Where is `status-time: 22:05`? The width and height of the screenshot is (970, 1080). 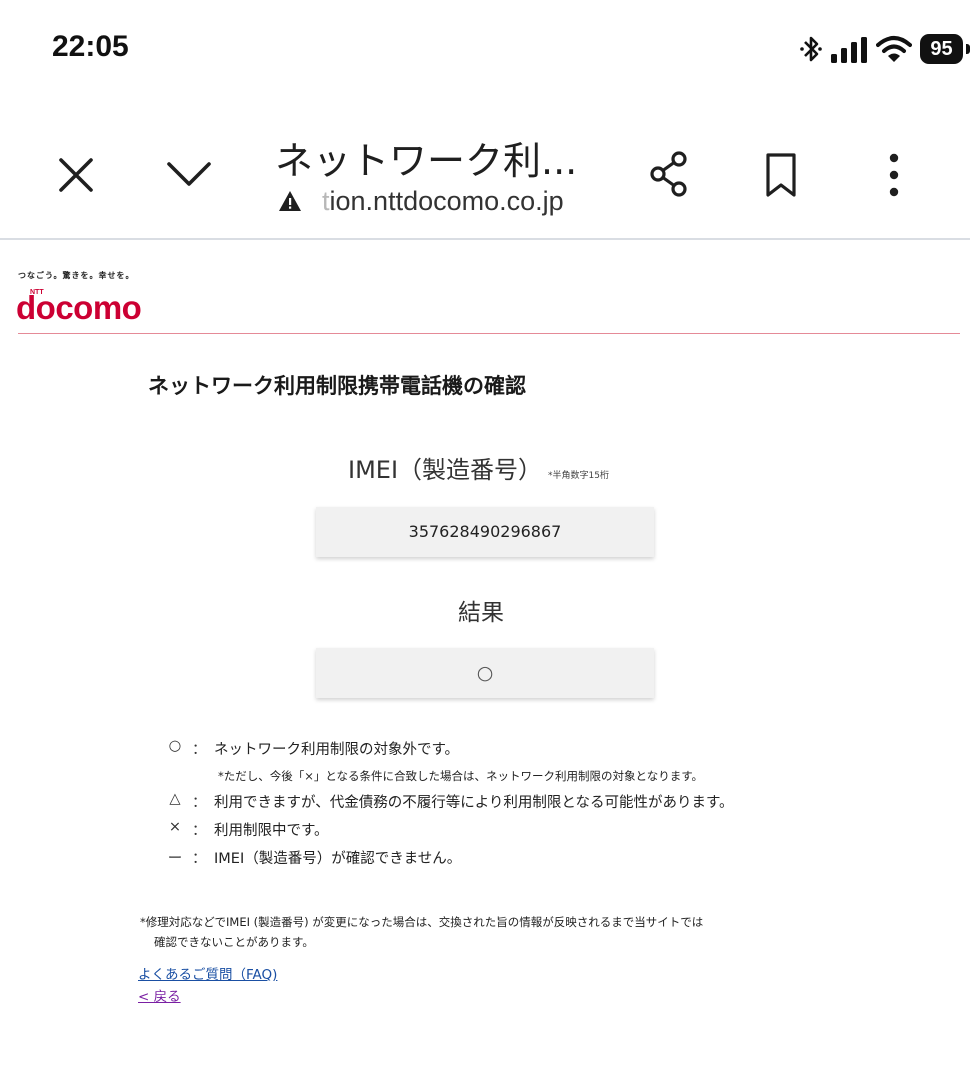
status-time: 22:05 is located at coordinates (90, 46).